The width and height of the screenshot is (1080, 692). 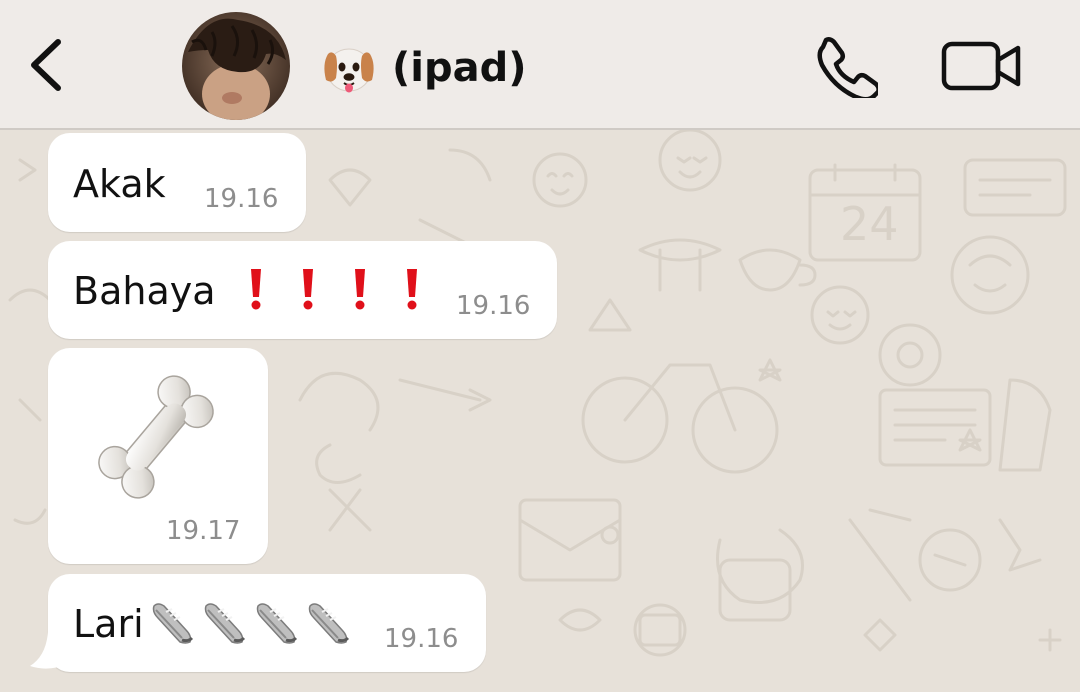 I want to click on message-bubble: Bahaya 19.16, so click(x=302, y=290).